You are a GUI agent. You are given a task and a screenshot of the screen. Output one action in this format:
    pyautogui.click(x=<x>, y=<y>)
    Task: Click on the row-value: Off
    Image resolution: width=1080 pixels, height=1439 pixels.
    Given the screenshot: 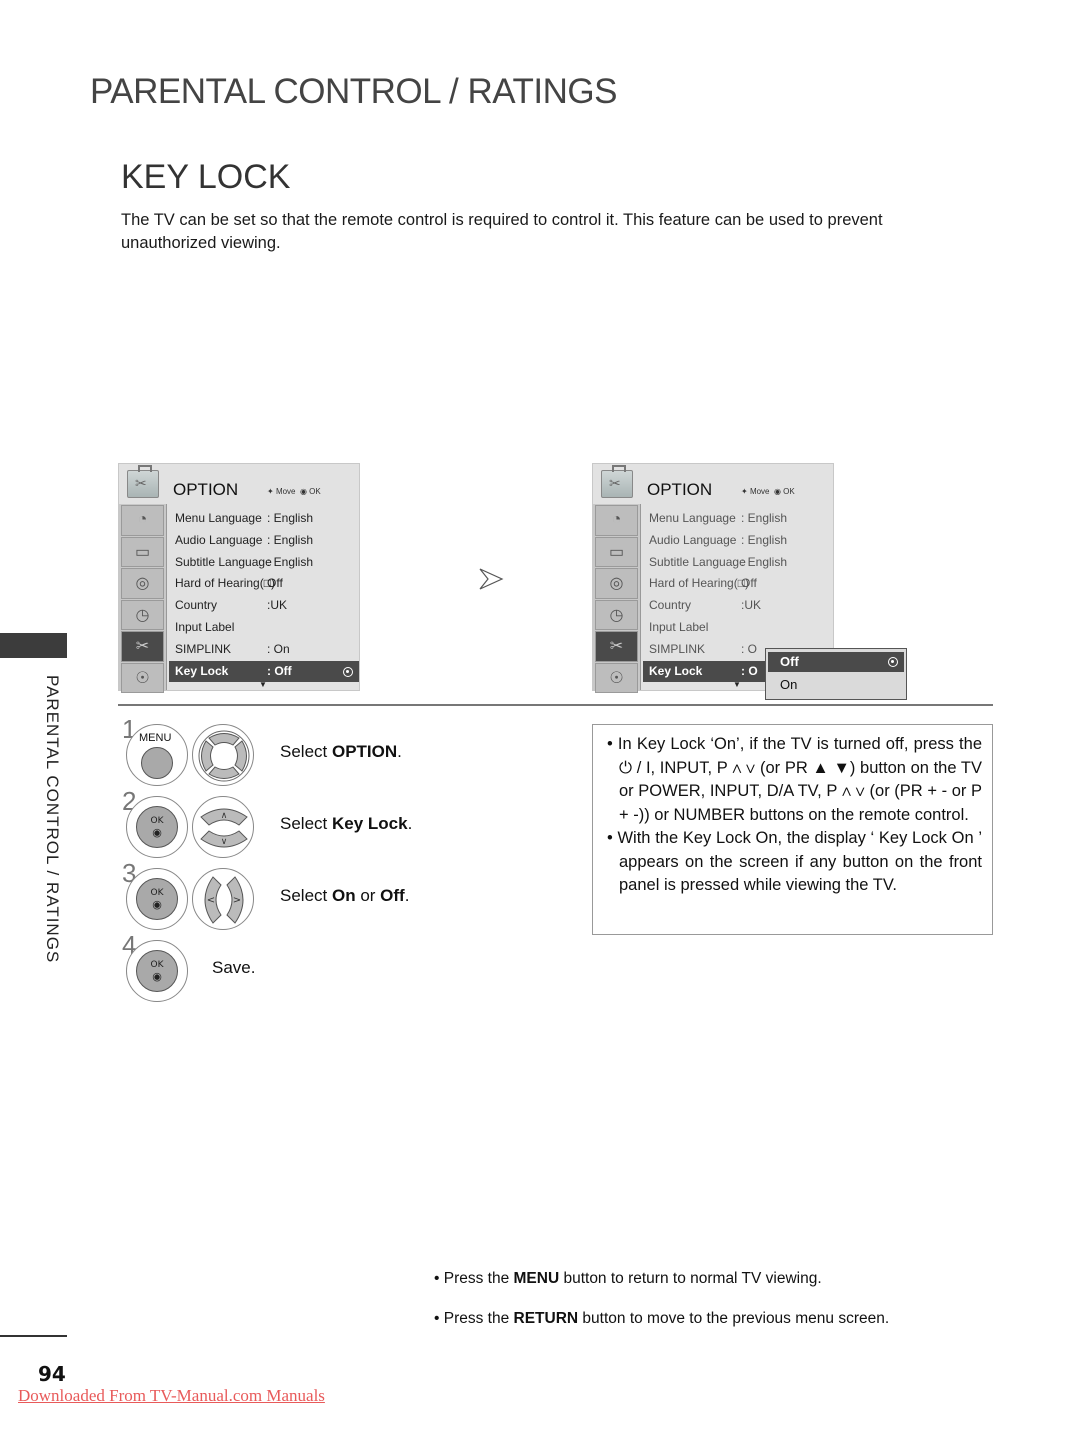 What is the action you would take?
    pyautogui.click(x=275, y=583)
    